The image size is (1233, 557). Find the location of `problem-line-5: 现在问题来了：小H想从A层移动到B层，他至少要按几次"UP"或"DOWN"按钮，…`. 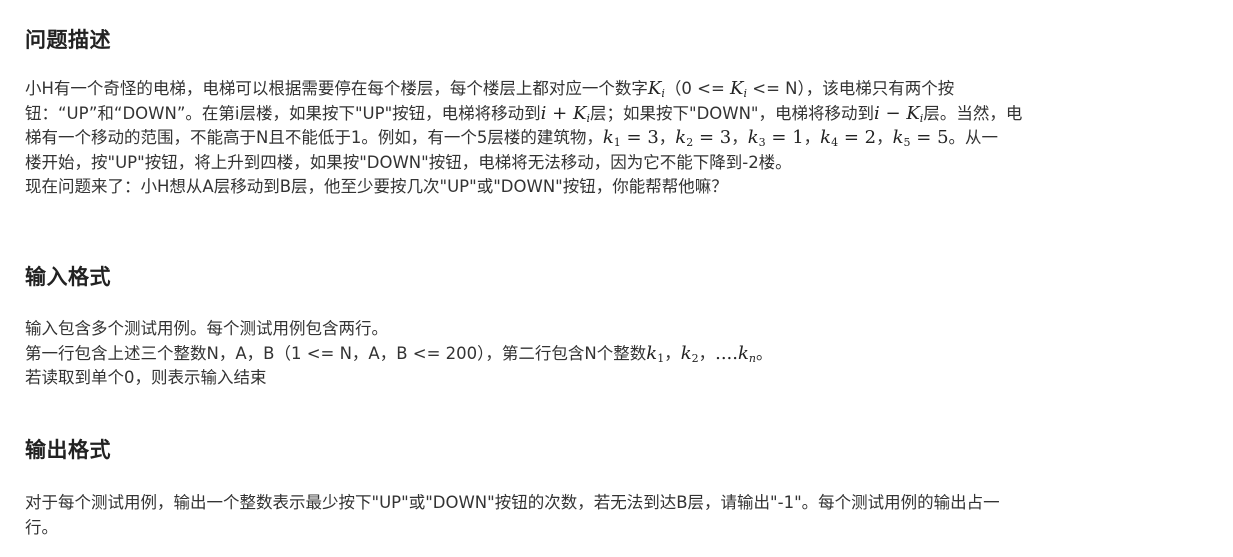

problem-line-5: 现在问题来了：小H想从A层移动到B层，他至少要按几次"UP"或"DOWN"按钮，… is located at coordinates (376, 186).